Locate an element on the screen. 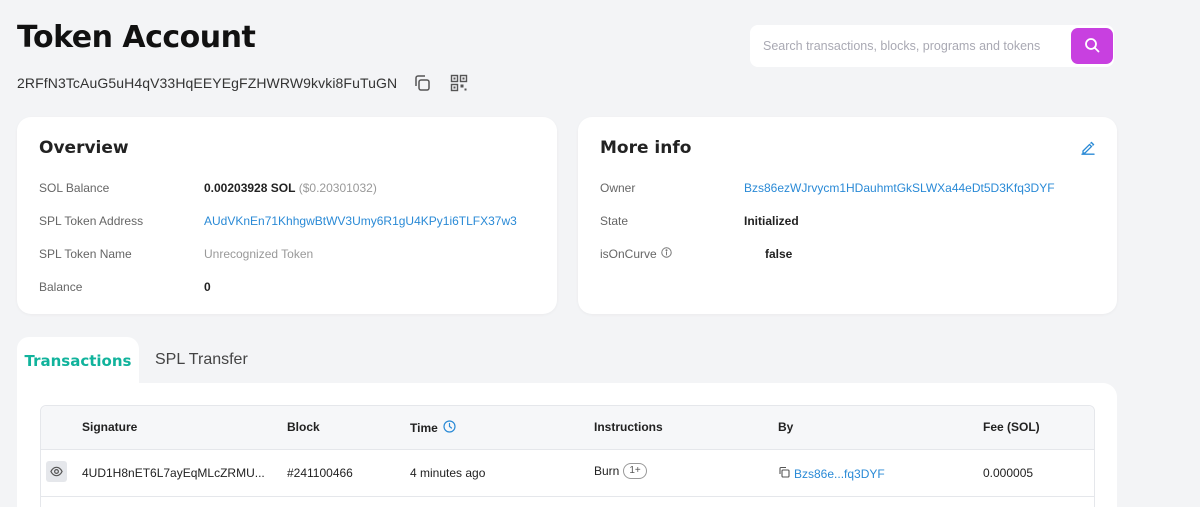  spl-token-address-label: SPL Token Address is located at coordinates (91, 221).